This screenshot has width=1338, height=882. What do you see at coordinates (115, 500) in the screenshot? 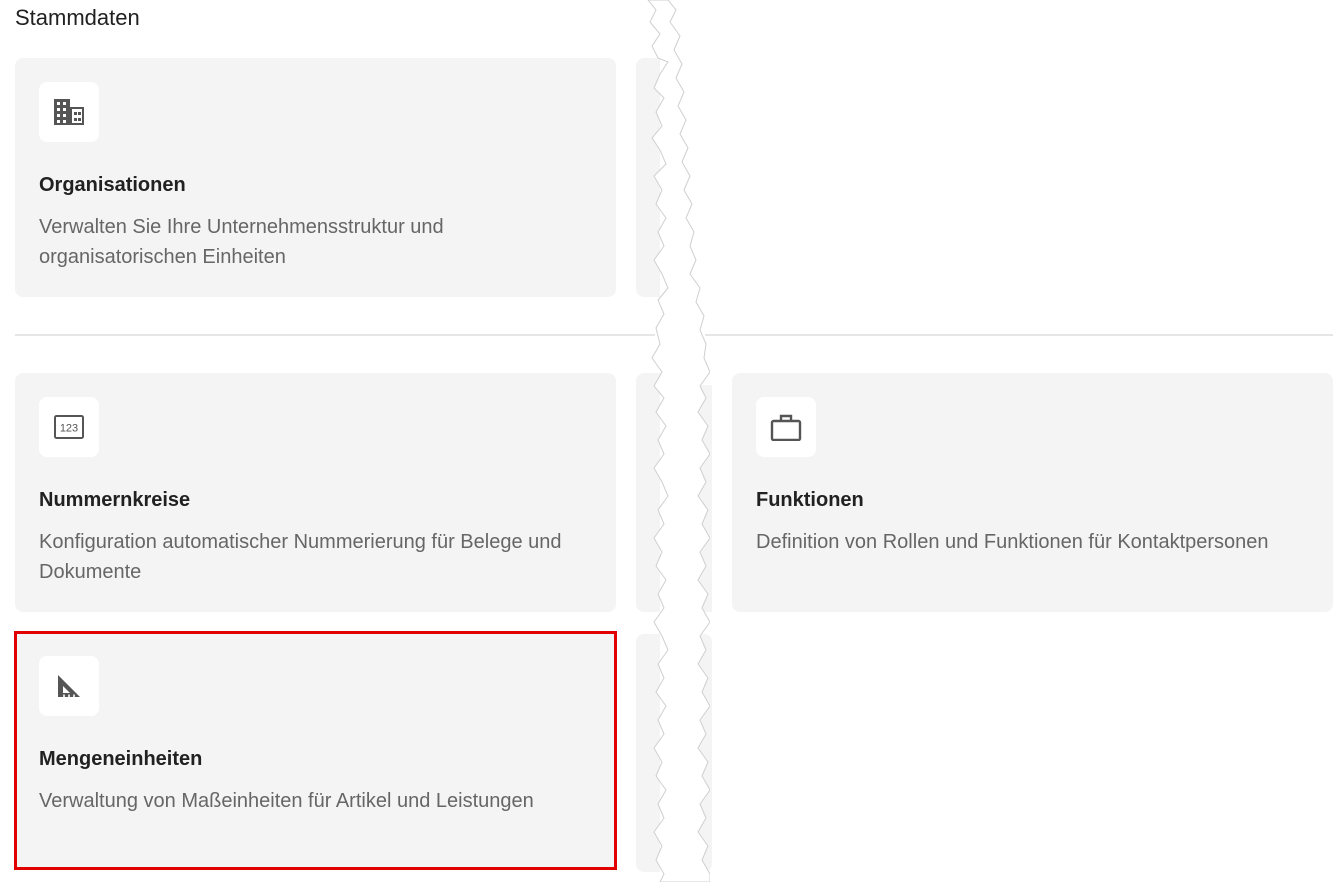
I see `card-title: Nummernkreise` at bounding box center [115, 500].